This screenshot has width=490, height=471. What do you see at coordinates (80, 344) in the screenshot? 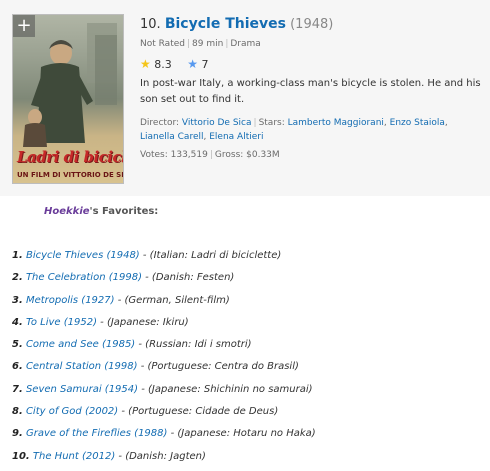
I see `favorite-movie-link: Come and See (1985)` at bounding box center [80, 344].